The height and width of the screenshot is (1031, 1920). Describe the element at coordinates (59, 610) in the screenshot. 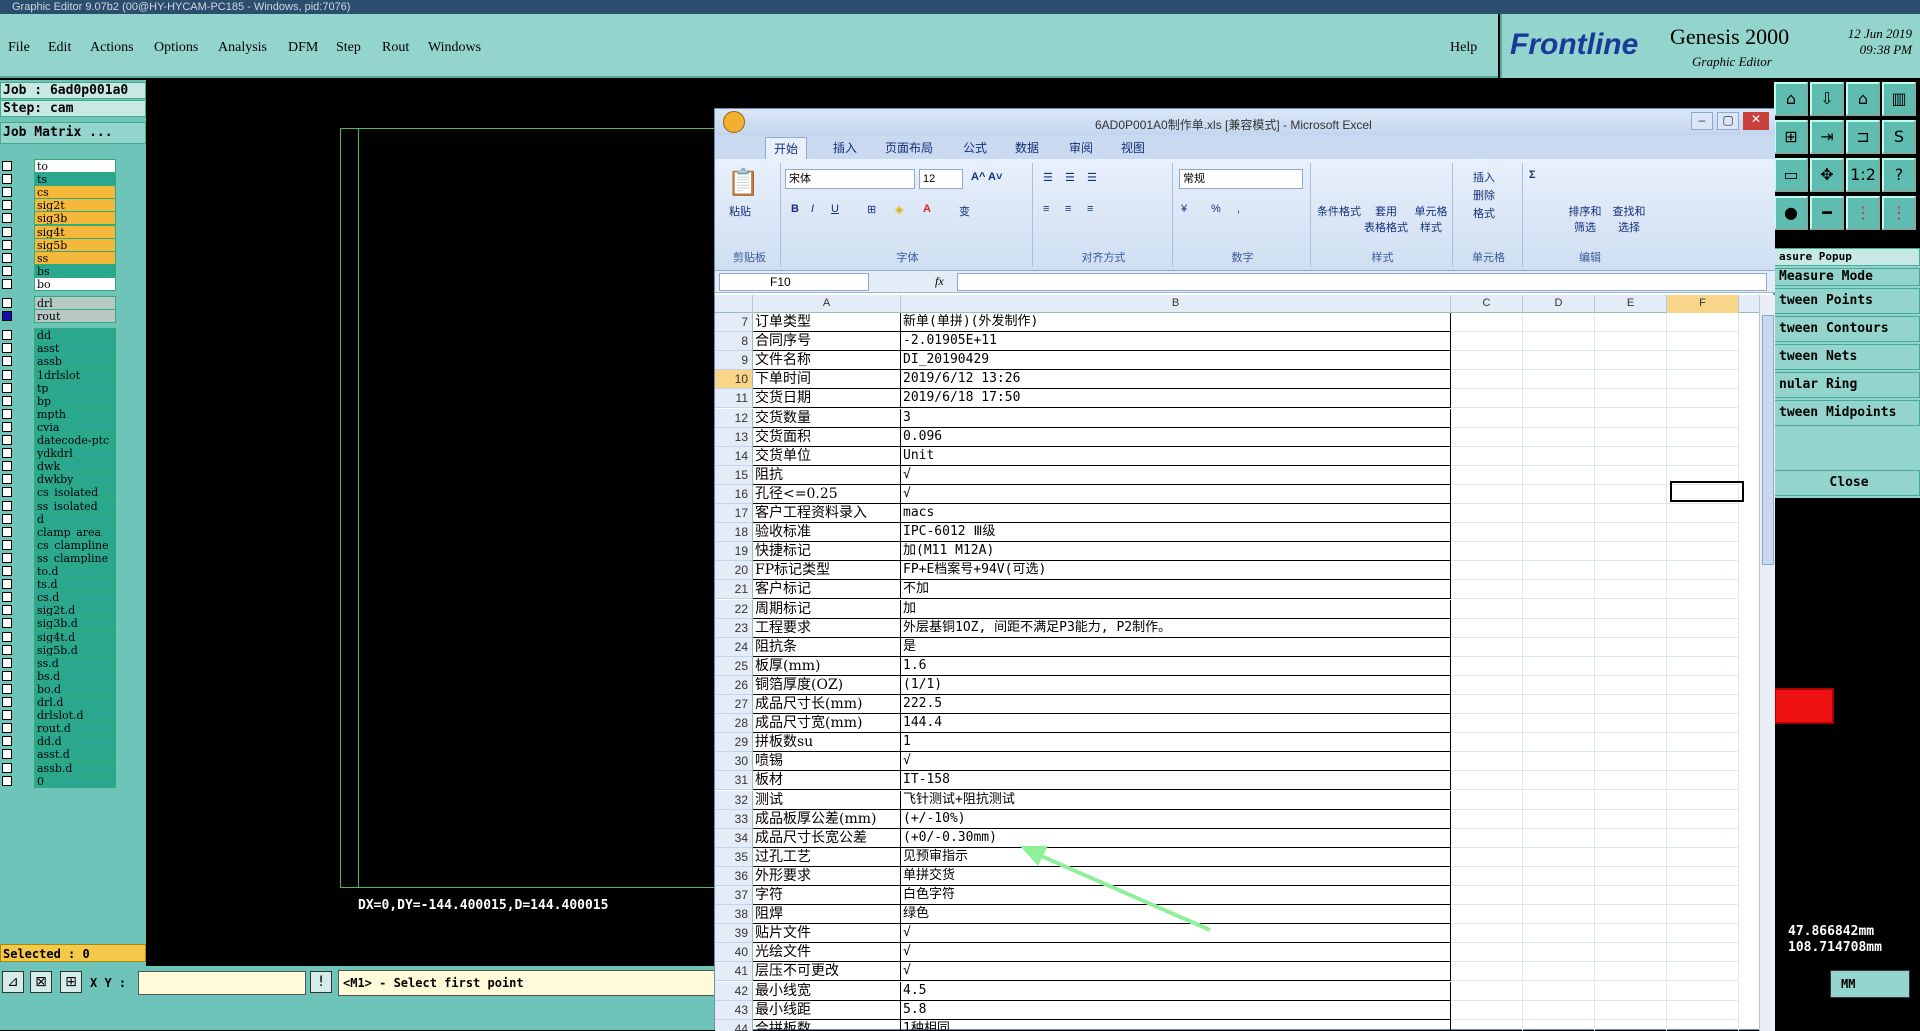

I see `layer-row-sig2t.d: sig2t.d` at that location.